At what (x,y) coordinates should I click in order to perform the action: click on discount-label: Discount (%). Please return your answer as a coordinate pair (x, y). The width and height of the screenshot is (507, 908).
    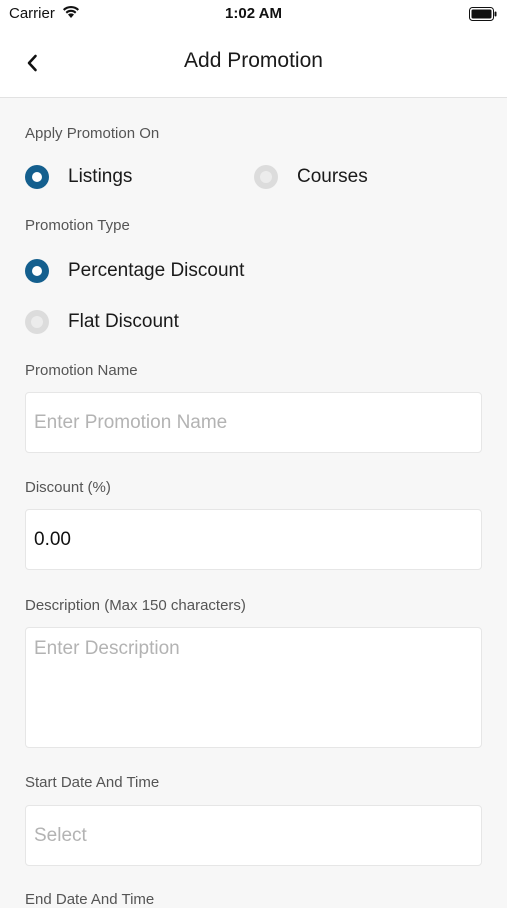
    Looking at the image, I should click on (68, 487).